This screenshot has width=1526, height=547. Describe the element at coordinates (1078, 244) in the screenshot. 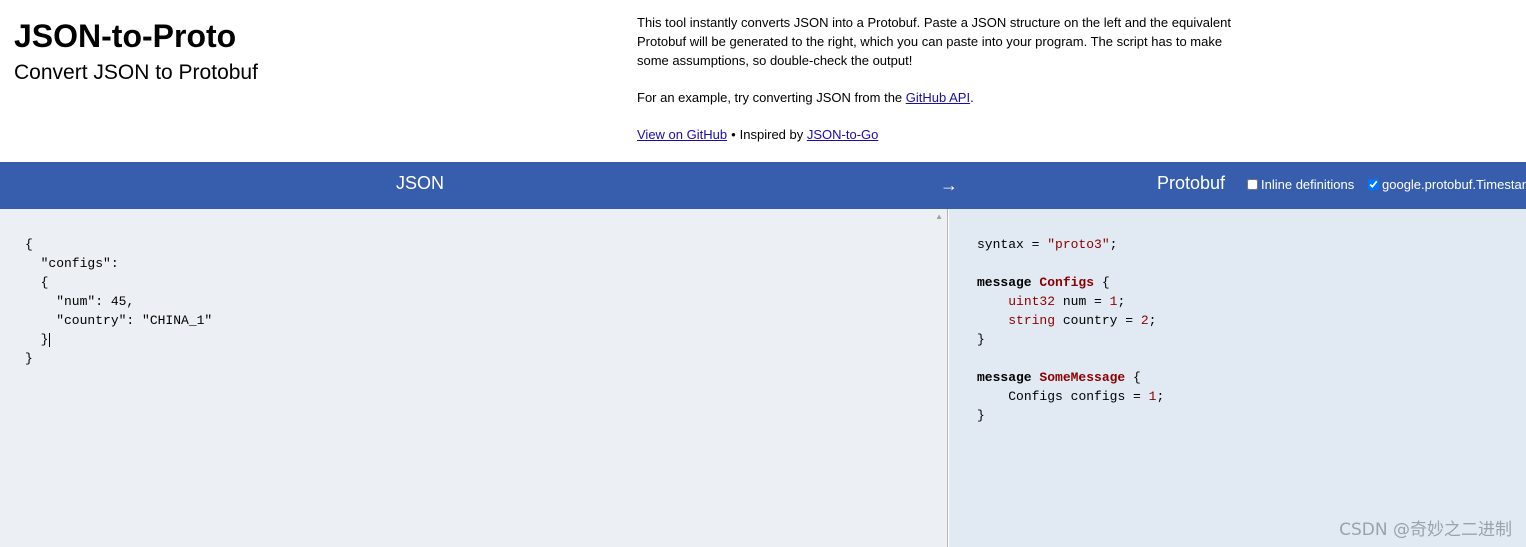

I see `syntax-value: "proto3"` at that location.